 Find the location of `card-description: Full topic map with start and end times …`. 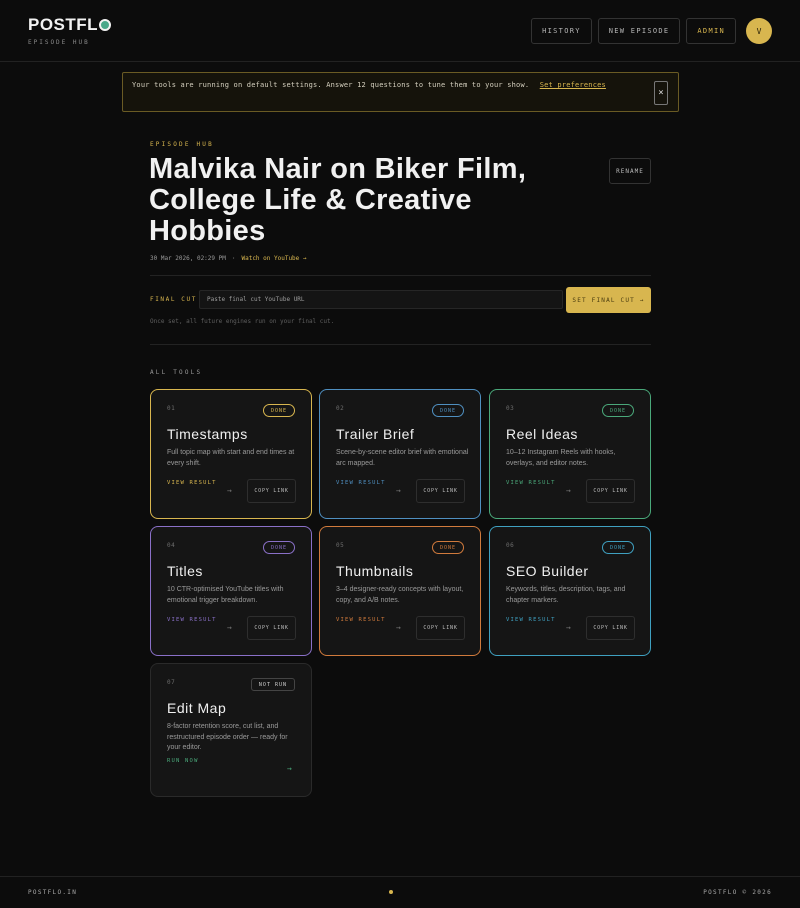

card-description: Full topic map with start and end times … is located at coordinates (231, 458).